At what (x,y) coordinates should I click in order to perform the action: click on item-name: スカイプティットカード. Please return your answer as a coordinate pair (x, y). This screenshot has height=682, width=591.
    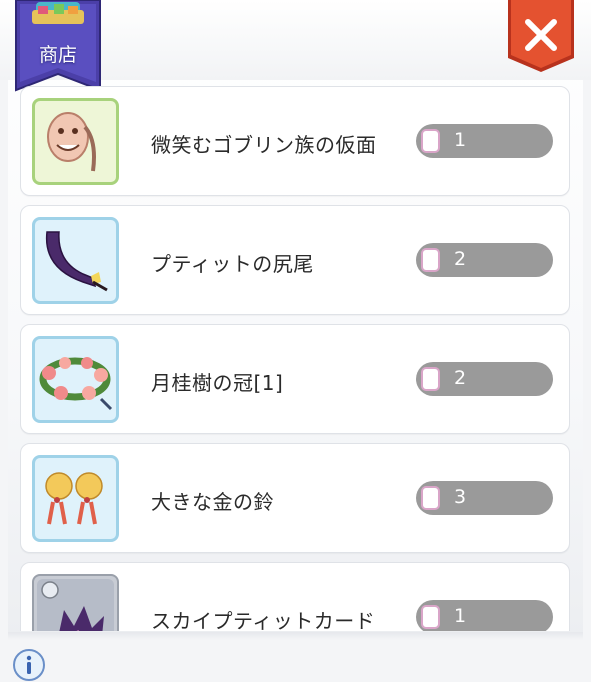
    Looking at the image, I should click on (263, 620).